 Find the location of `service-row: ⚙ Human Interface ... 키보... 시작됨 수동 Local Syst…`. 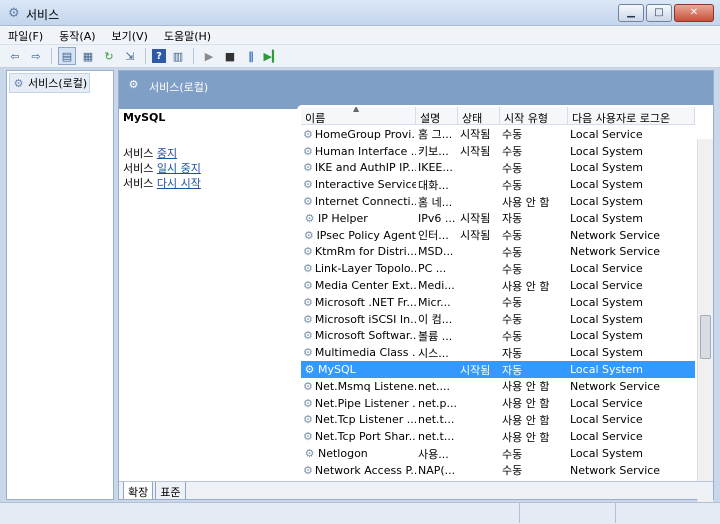

service-row: ⚙ Human Interface ... 키보... 시작됨 수동 Local Syst… is located at coordinates (498, 151).